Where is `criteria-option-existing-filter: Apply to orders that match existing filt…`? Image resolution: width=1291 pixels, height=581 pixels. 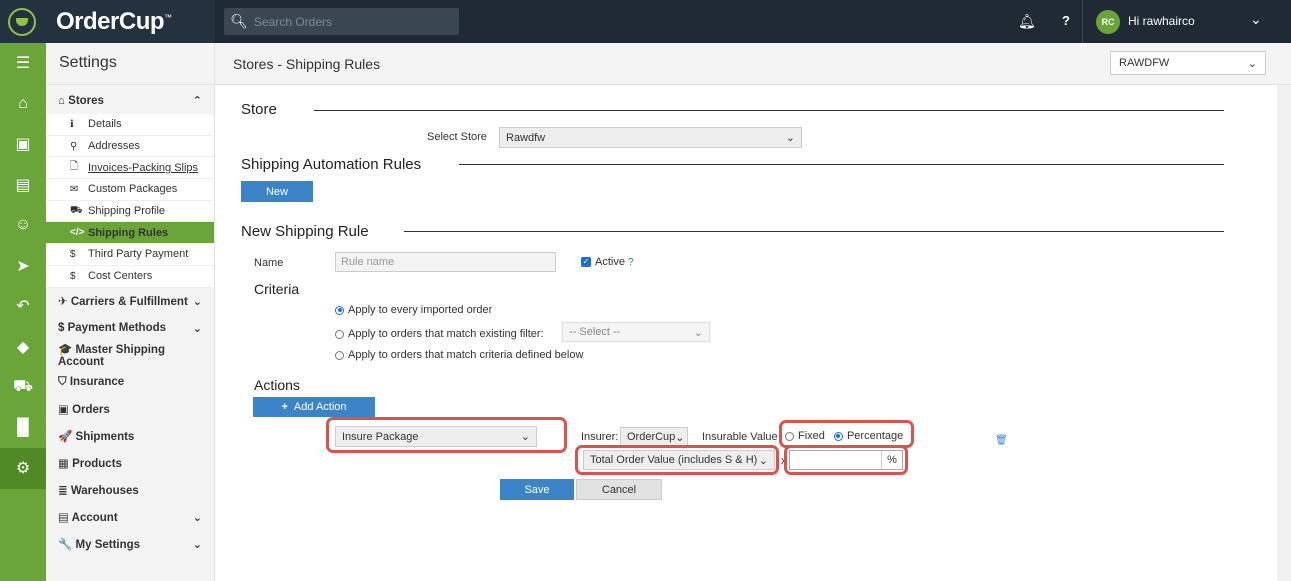
criteria-option-existing-filter: Apply to orders that match existing filt… is located at coordinates (439, 334).